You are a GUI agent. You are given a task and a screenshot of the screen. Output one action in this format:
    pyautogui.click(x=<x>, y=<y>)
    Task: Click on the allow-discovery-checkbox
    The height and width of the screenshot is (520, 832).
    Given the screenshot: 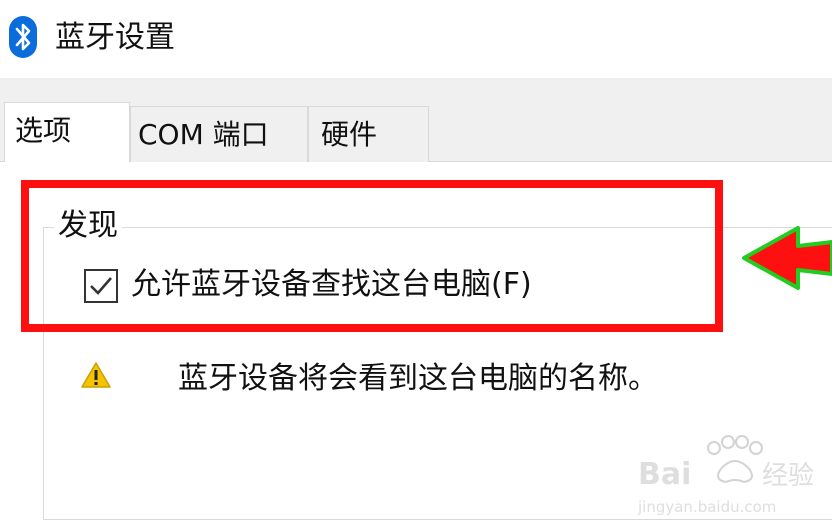 What is the action you would take?
    pyautogui.click(x=101, y=286)
    